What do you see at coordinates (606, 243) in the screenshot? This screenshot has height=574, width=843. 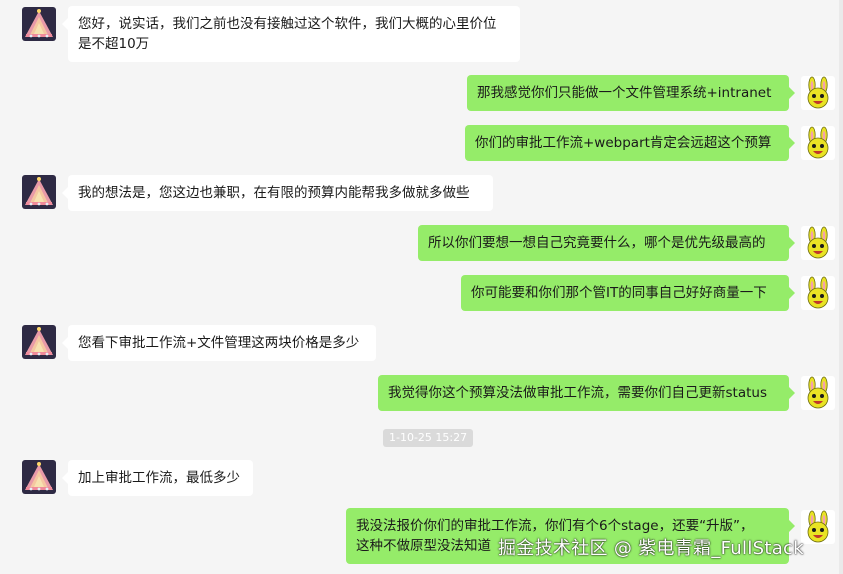 I see `message-bubble-outgoing: 所以你们要想一想自己究竟要什么，哪个是优先级最高的` at bounding box center [606, 243].